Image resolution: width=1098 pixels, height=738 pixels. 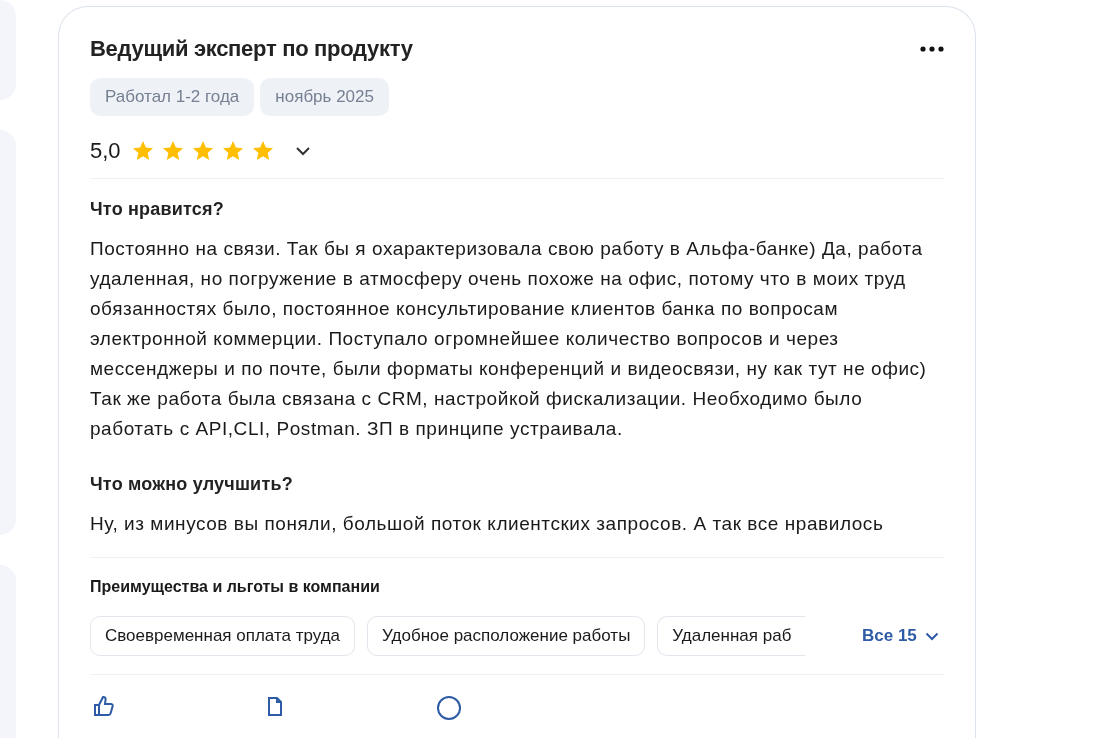 What do you see at coordinates (506, 636) in the screenshot?
I see `benefit-tag: Удобное расположение работы` at bounding box center [506, 636].